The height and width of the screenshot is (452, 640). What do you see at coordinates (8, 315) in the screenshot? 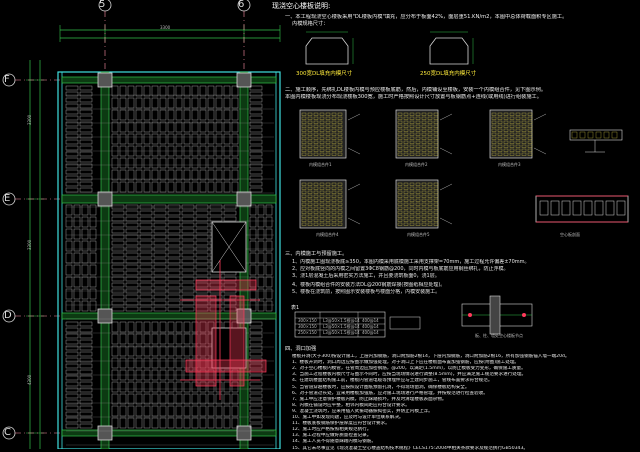
I see `grid-axis-d-label: D` at bounding box center [8, 315].